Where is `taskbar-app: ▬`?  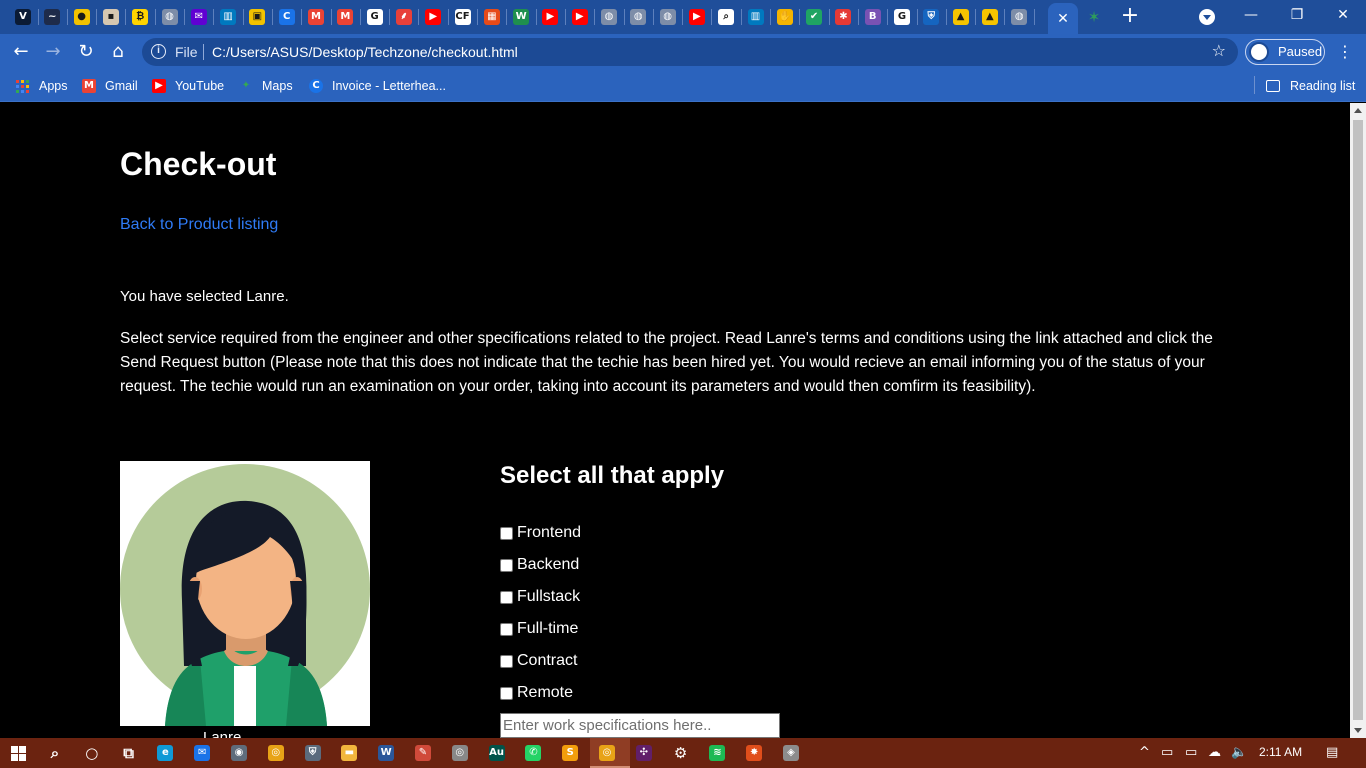
taskbar-app: ▬ is located at coordinates (349, 753).